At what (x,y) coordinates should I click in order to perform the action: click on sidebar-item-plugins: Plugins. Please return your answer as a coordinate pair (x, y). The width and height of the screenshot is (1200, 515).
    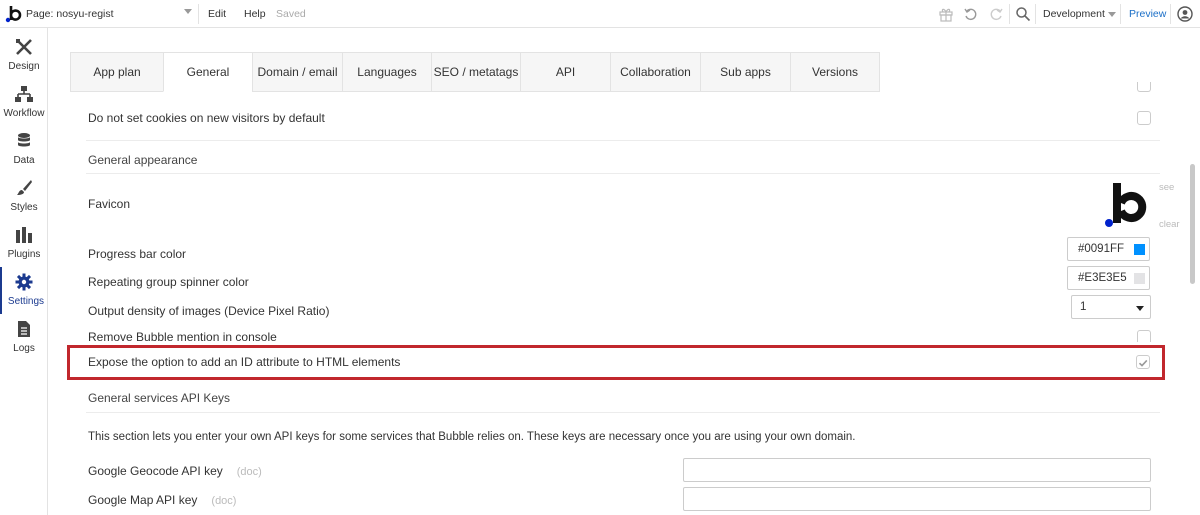
    Looking at the image, I should click on (24, 243).